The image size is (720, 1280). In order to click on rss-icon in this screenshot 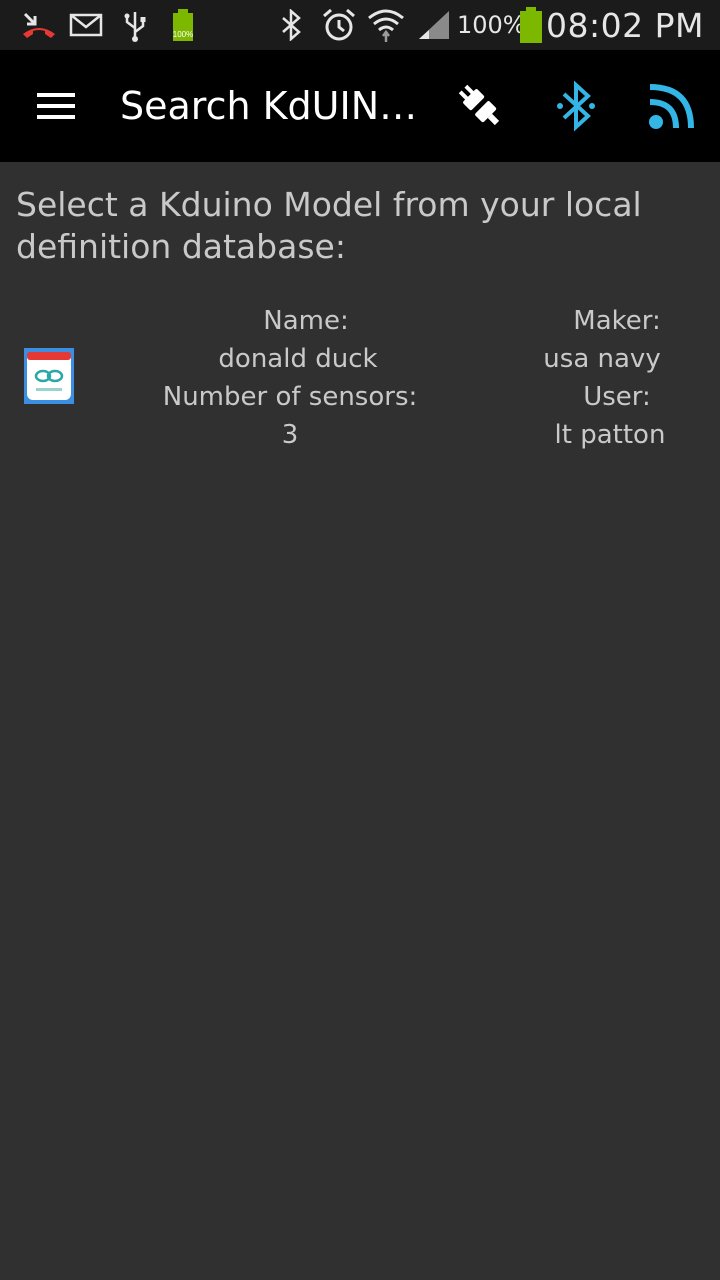, I will do `click(671, 106)`.